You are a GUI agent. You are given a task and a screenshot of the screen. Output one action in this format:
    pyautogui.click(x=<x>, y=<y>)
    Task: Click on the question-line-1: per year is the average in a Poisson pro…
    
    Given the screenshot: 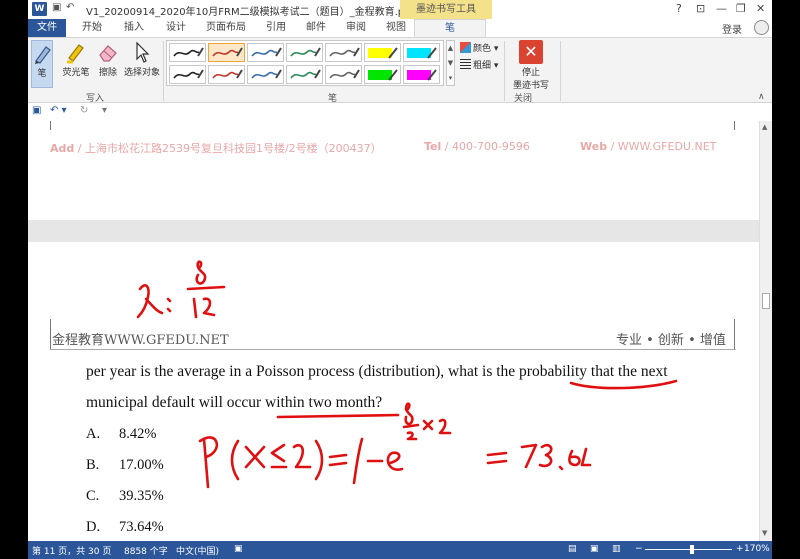 What is the action you would take?
    pyautogui.click(x=377, y=371)
    